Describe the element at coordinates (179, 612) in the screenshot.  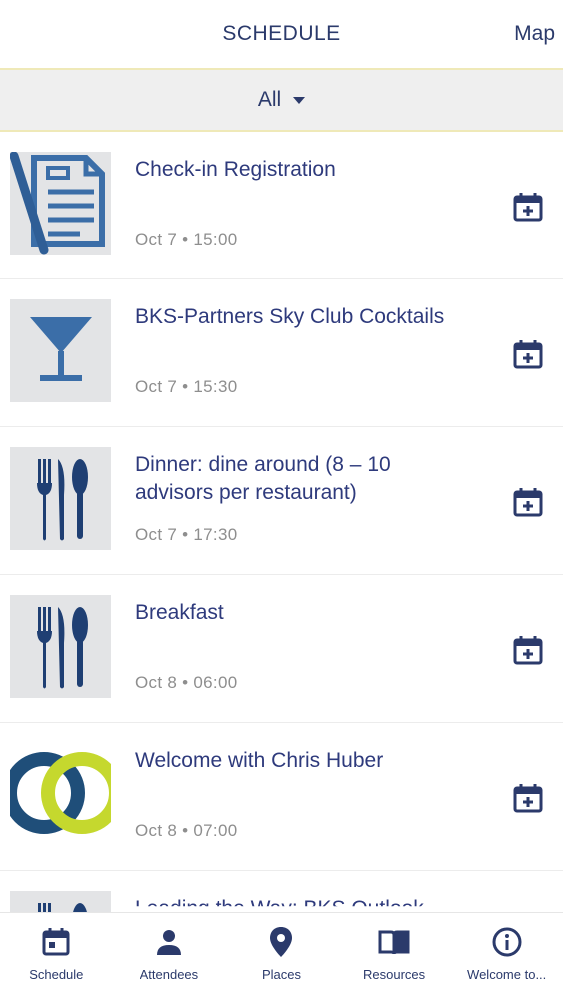
I see `event-title: Breakfast` at that location.